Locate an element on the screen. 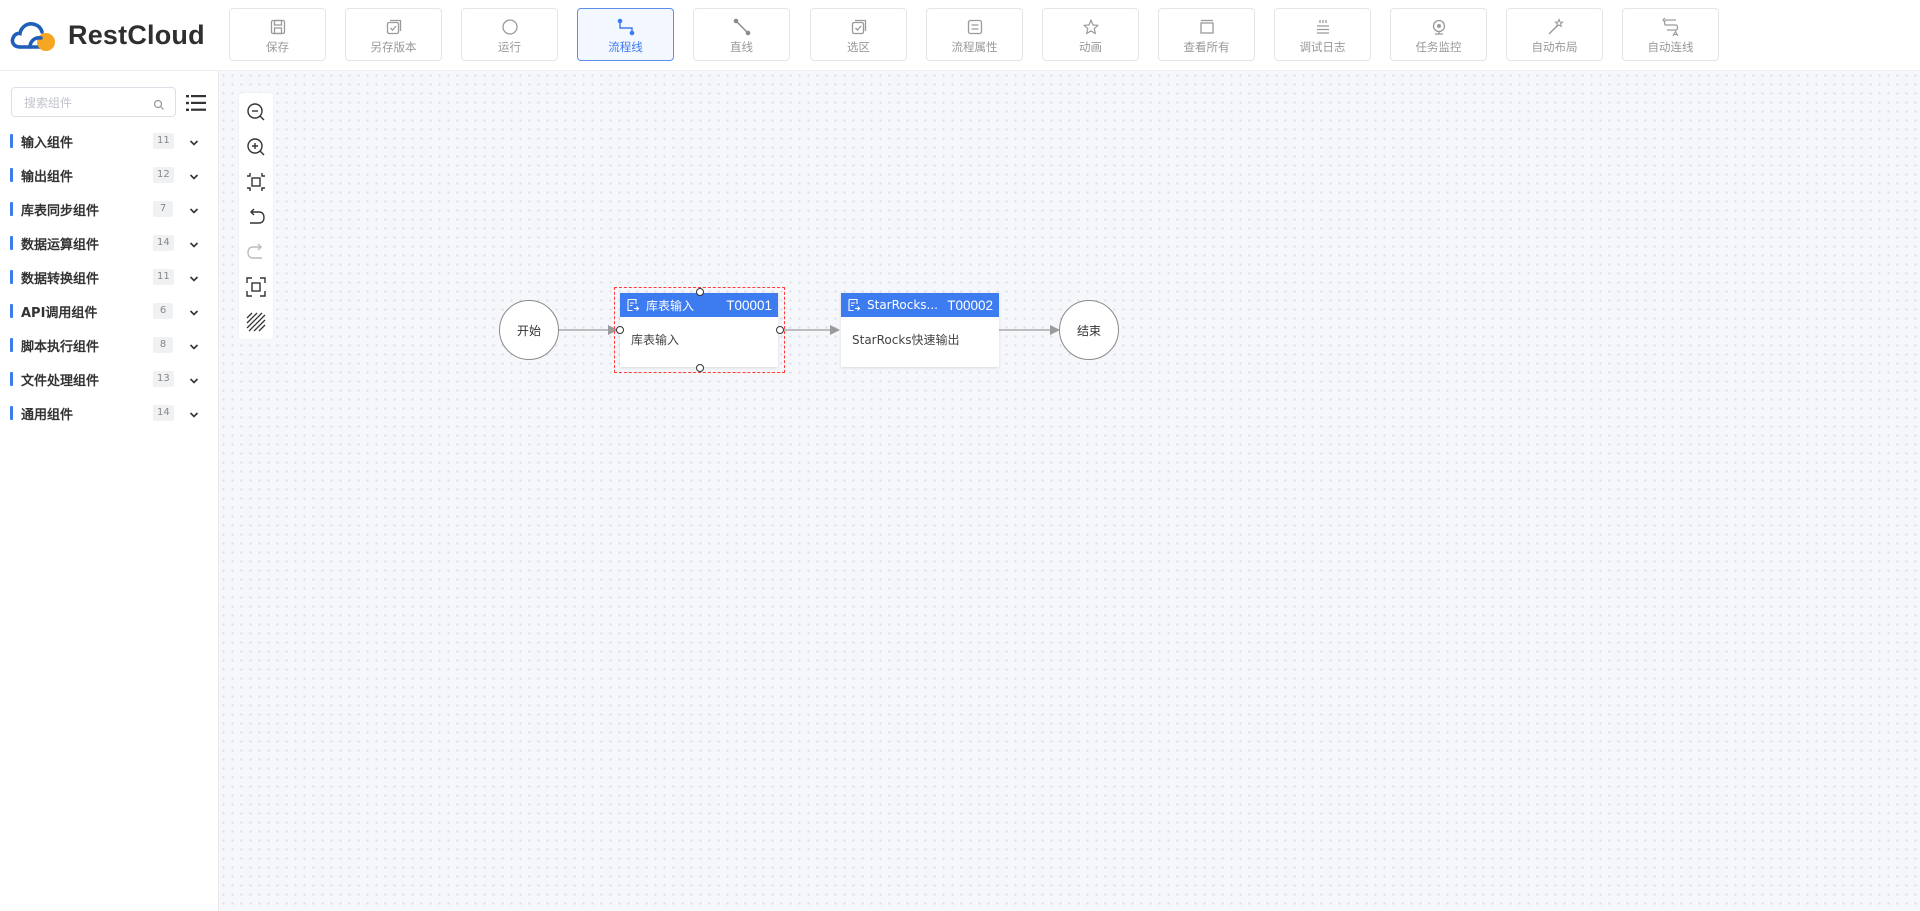  category-count-badge: 6 is located at coordinates (163, 311).